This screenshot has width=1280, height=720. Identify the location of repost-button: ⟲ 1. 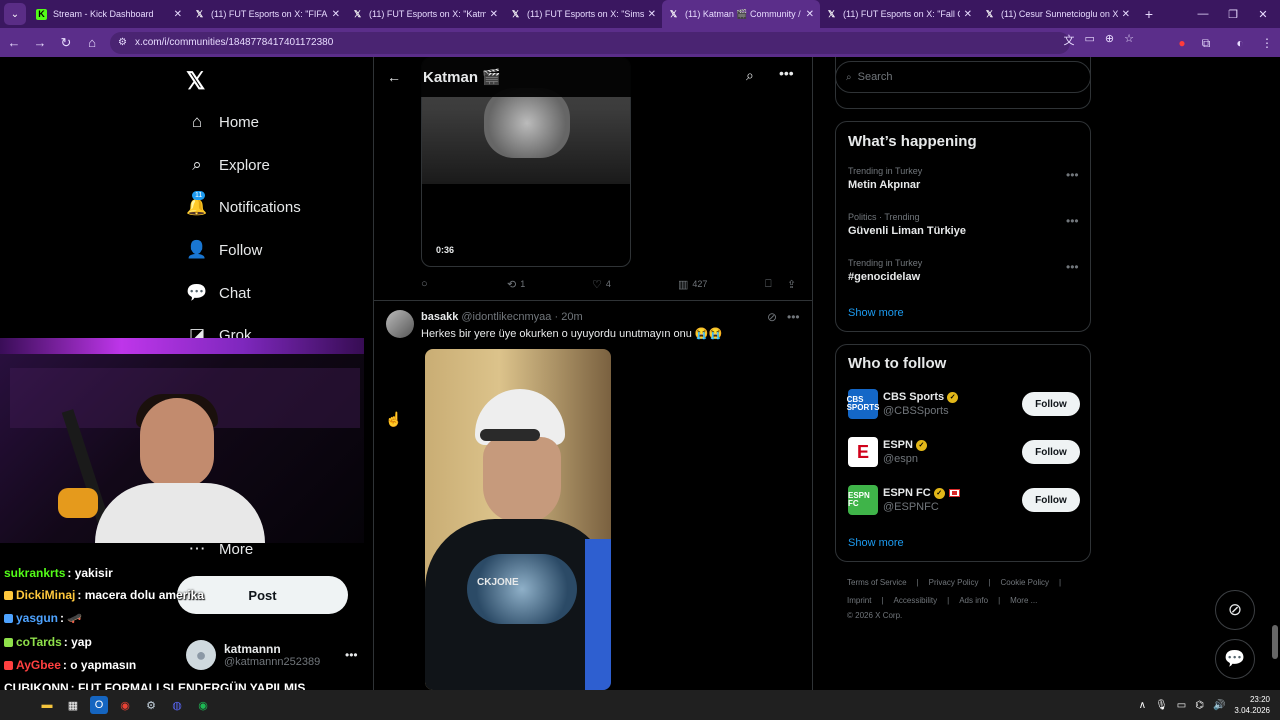
(516, 284).